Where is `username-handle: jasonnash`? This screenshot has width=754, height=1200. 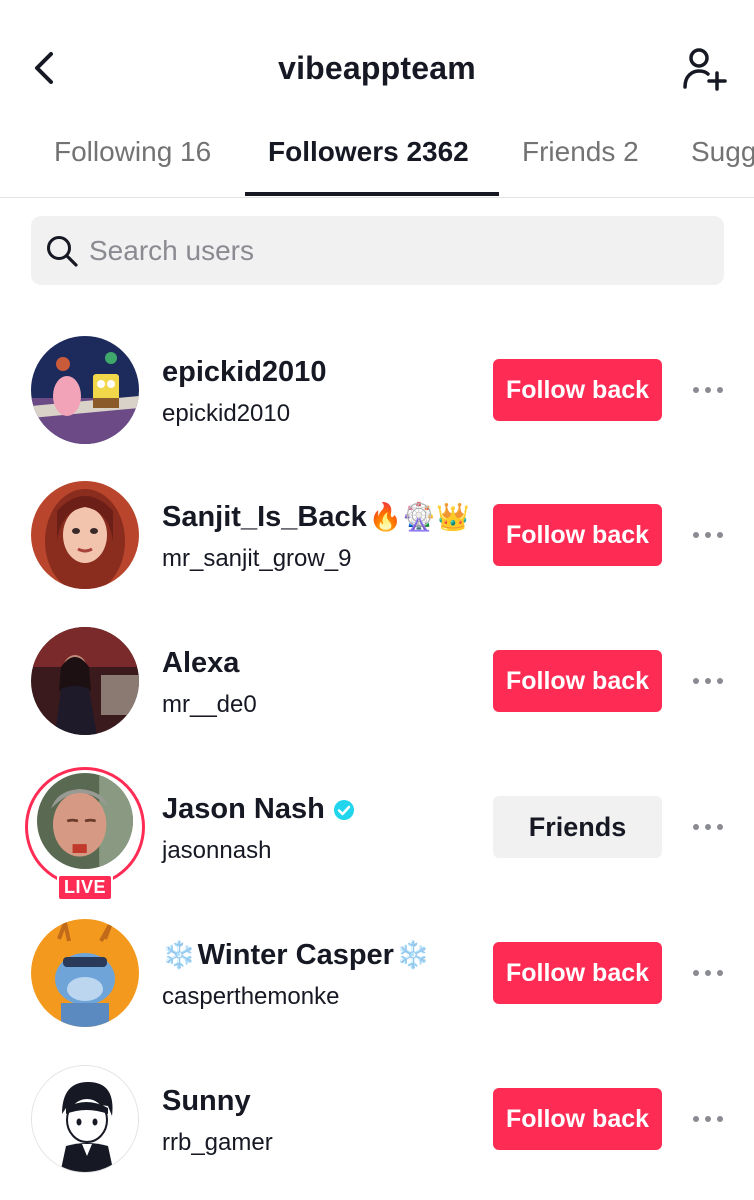 username-handle: jasonnash is located at coordinates (216, 851).